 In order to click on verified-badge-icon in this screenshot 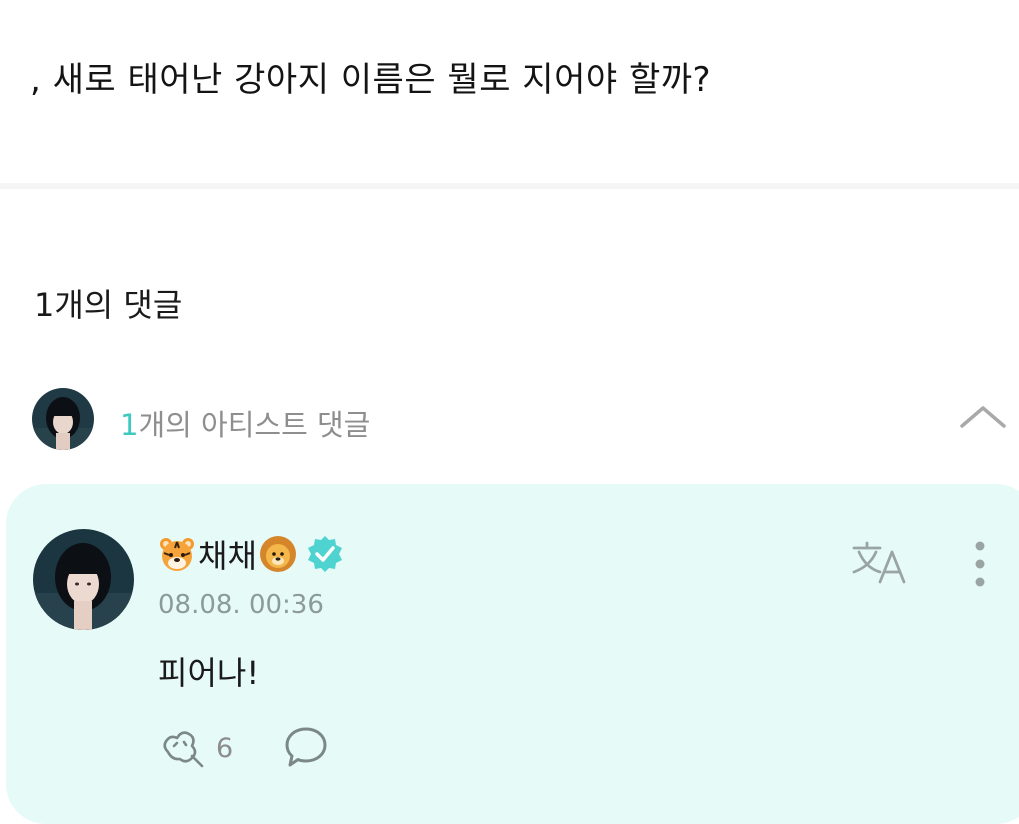, I will do `click(325, 554)`.